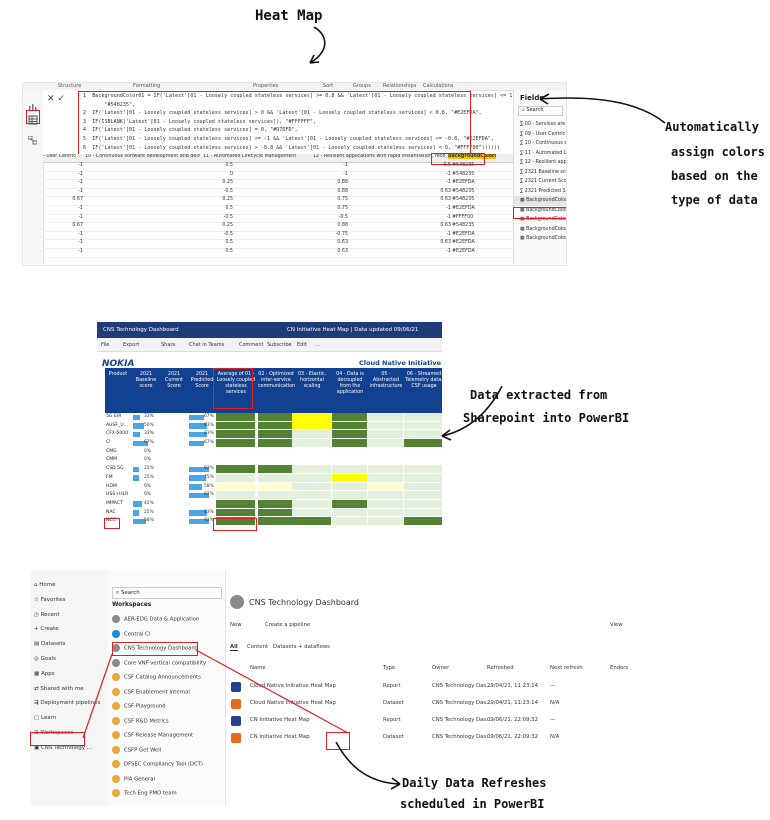  I want to click on toolbar-item: Edit, so click(302, 345).